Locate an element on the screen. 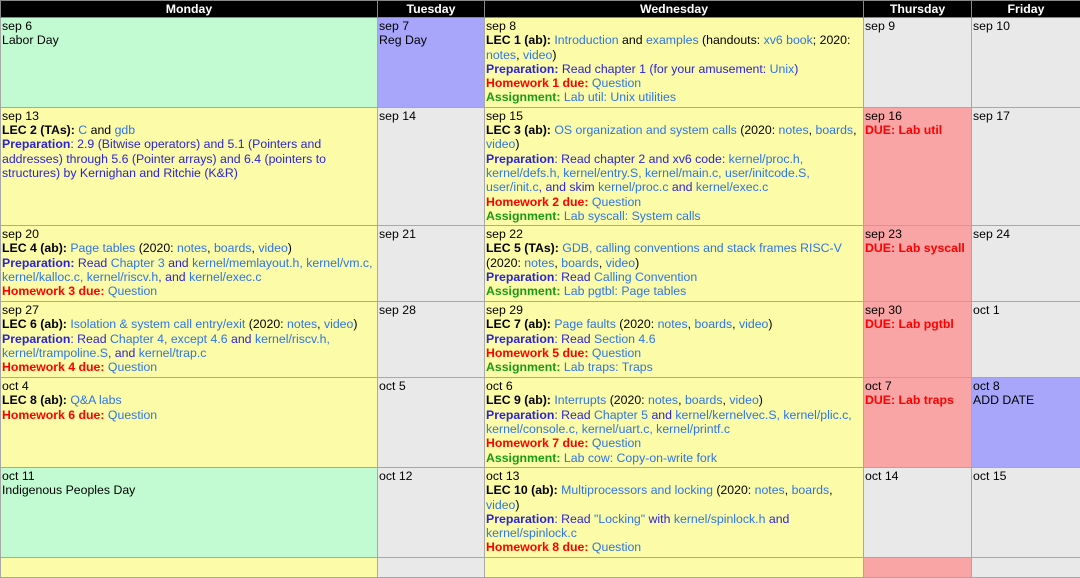 Image resolution: width=1080 pixels, height=578 pixels. source-file-link: kernel/trap.c is located at coordinates (173, 353).